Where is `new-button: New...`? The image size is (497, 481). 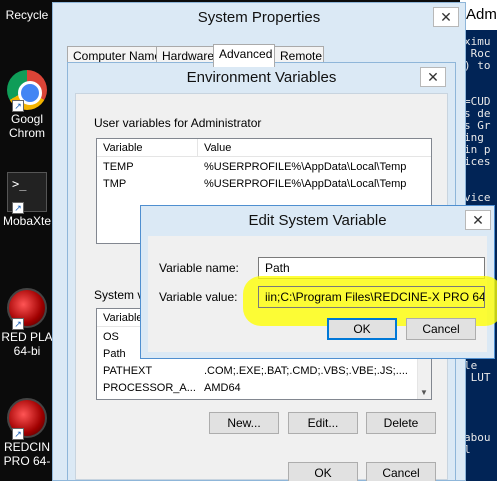
new-button: New... is located at coordinates (244, 423).